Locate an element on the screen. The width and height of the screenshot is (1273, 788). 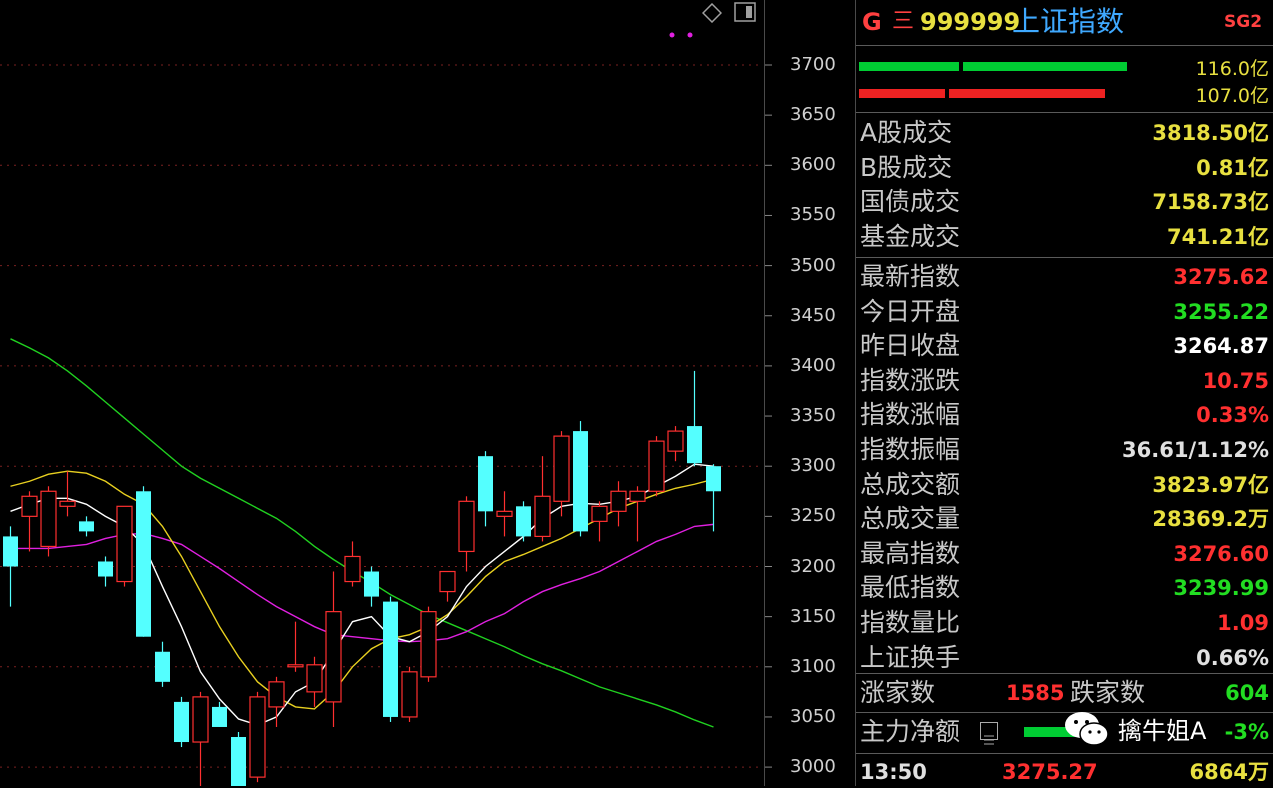
quote-value: 0.66% is located at coordinates (1232, 657).